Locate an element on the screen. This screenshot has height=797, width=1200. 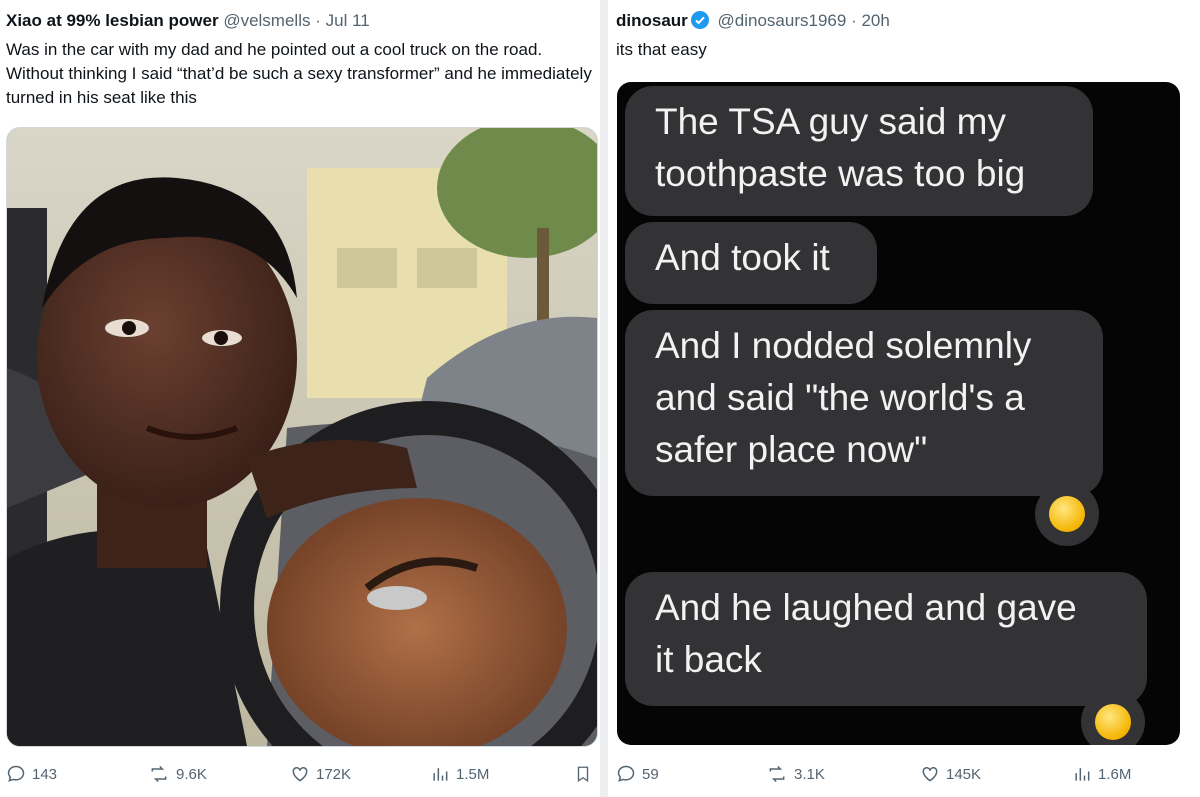
author-handle: @velsmells is located at coordinates (266, 20).